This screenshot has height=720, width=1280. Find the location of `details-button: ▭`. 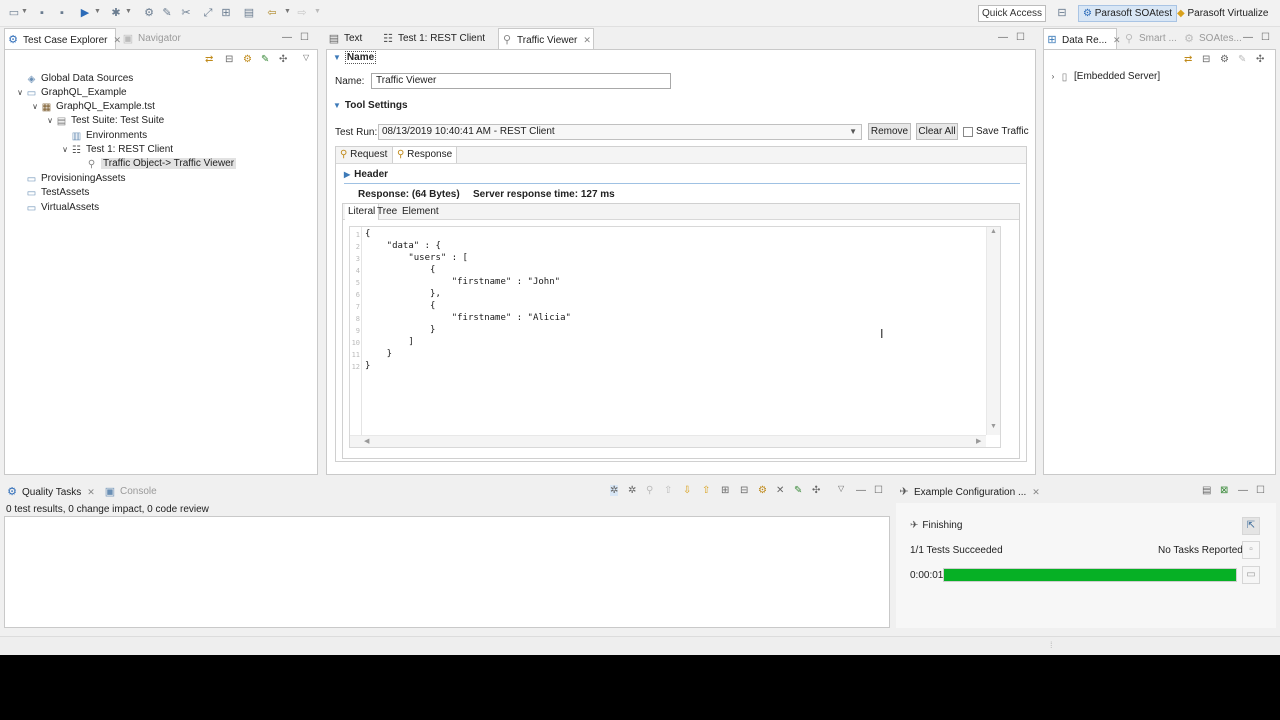

details-button: ▭ is located at coordinates (1251, 575).